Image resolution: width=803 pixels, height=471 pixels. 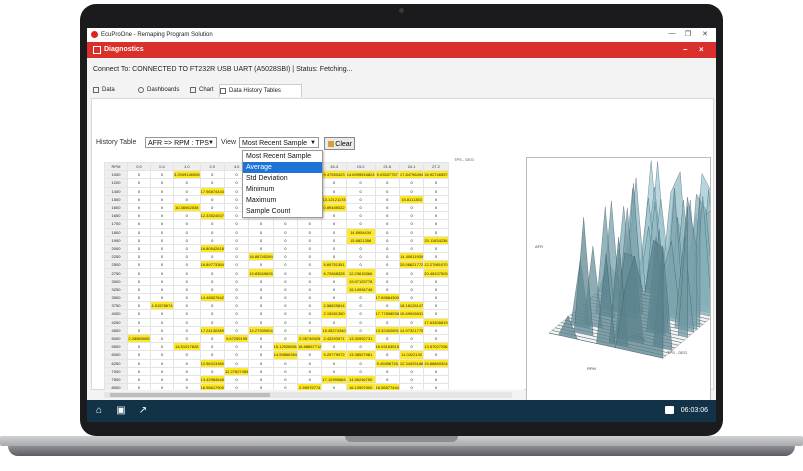 What do you see at coordinates (387, 297) in the screenshot?
I see `grid-cell: 17.69864300` at bounding box center [387, 297].